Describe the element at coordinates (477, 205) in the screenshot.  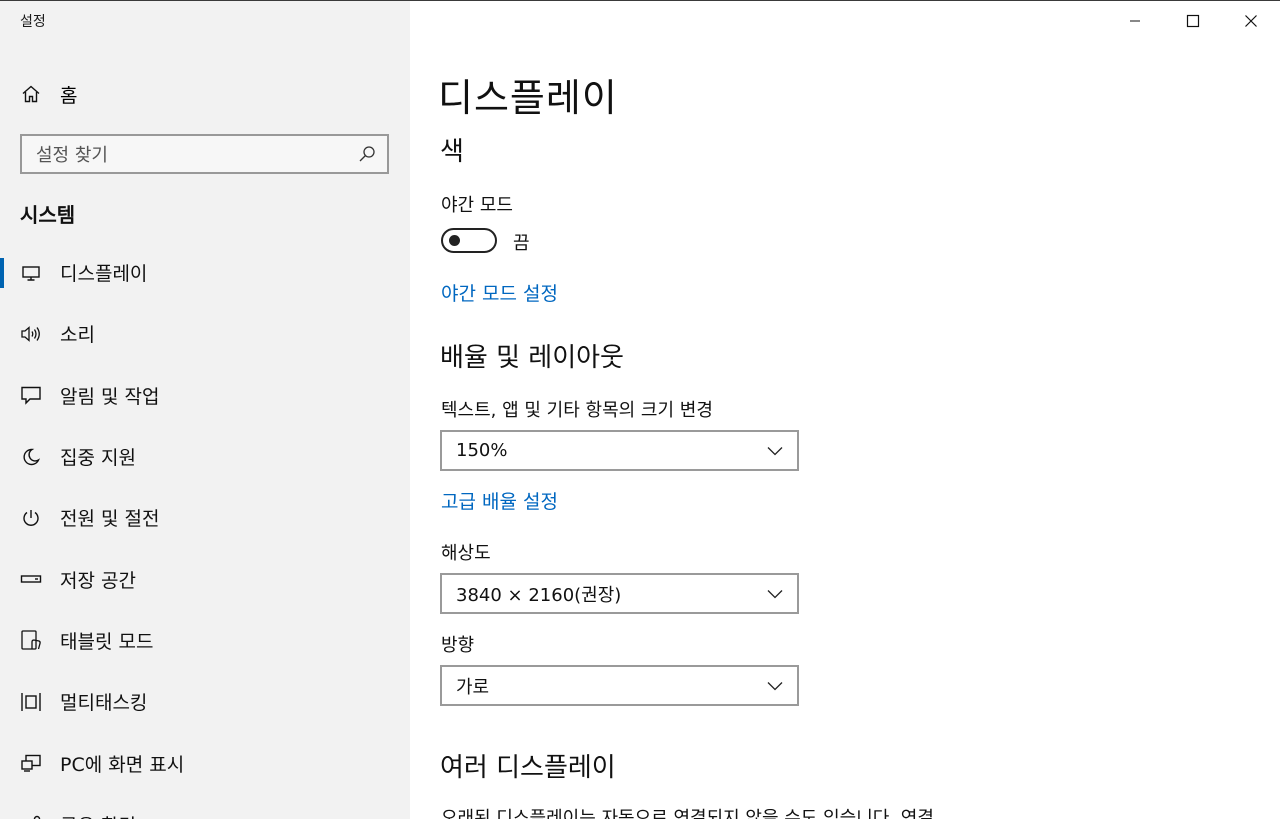
I see `night-mode-label: 야간 모드` at that location.